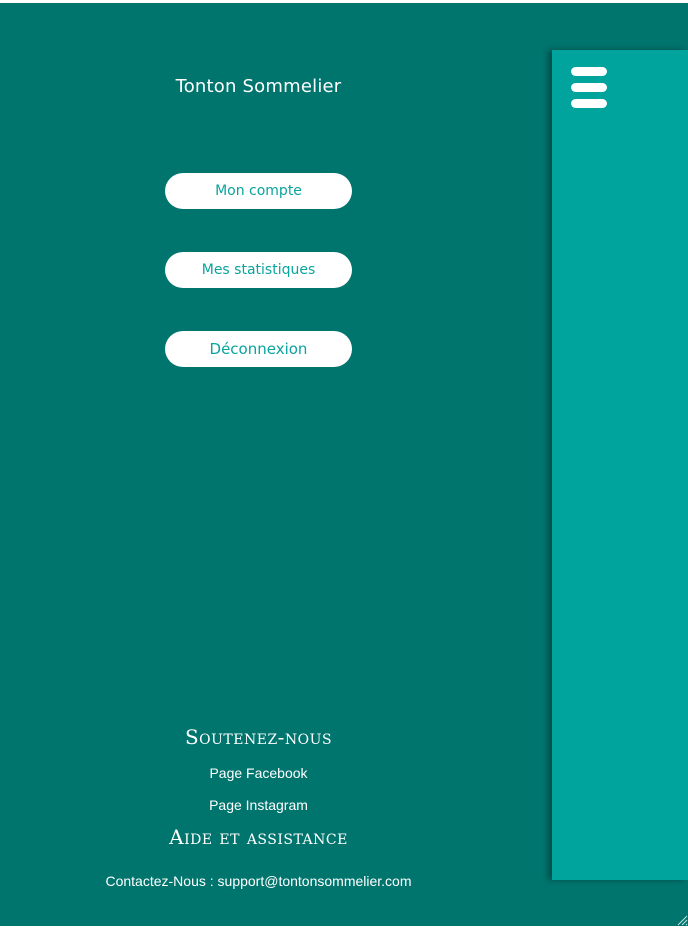 The height and width of the screenshot is (928, 688). Describe the element at coordinates (258, 270) in the screenshot. I see `my-statistics-button: Mes statistiques` at that location.